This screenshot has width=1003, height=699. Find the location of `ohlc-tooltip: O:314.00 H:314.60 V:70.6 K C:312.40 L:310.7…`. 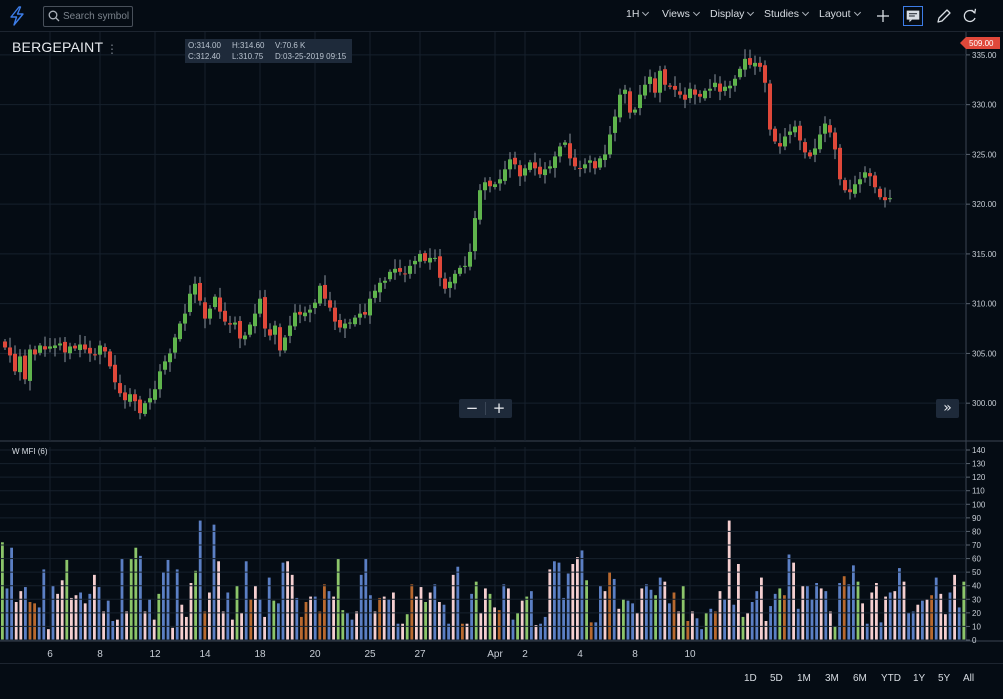

ohlc-tooltip: O:314.00 H:314.60 V:70.6 K C:312.40 L:310.7… is located at coordinates (268, 51).